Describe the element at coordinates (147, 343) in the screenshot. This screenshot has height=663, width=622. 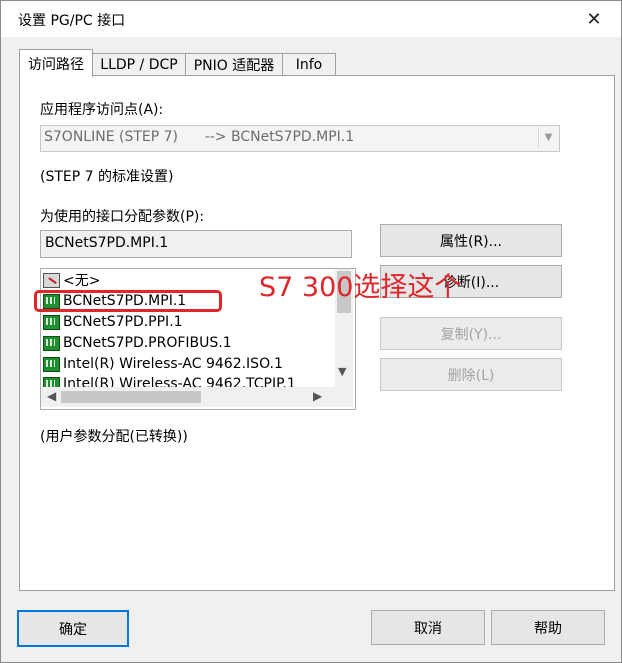
I see `list-item-label: BCNetS7PD.PROFIBUS.1` at that location.